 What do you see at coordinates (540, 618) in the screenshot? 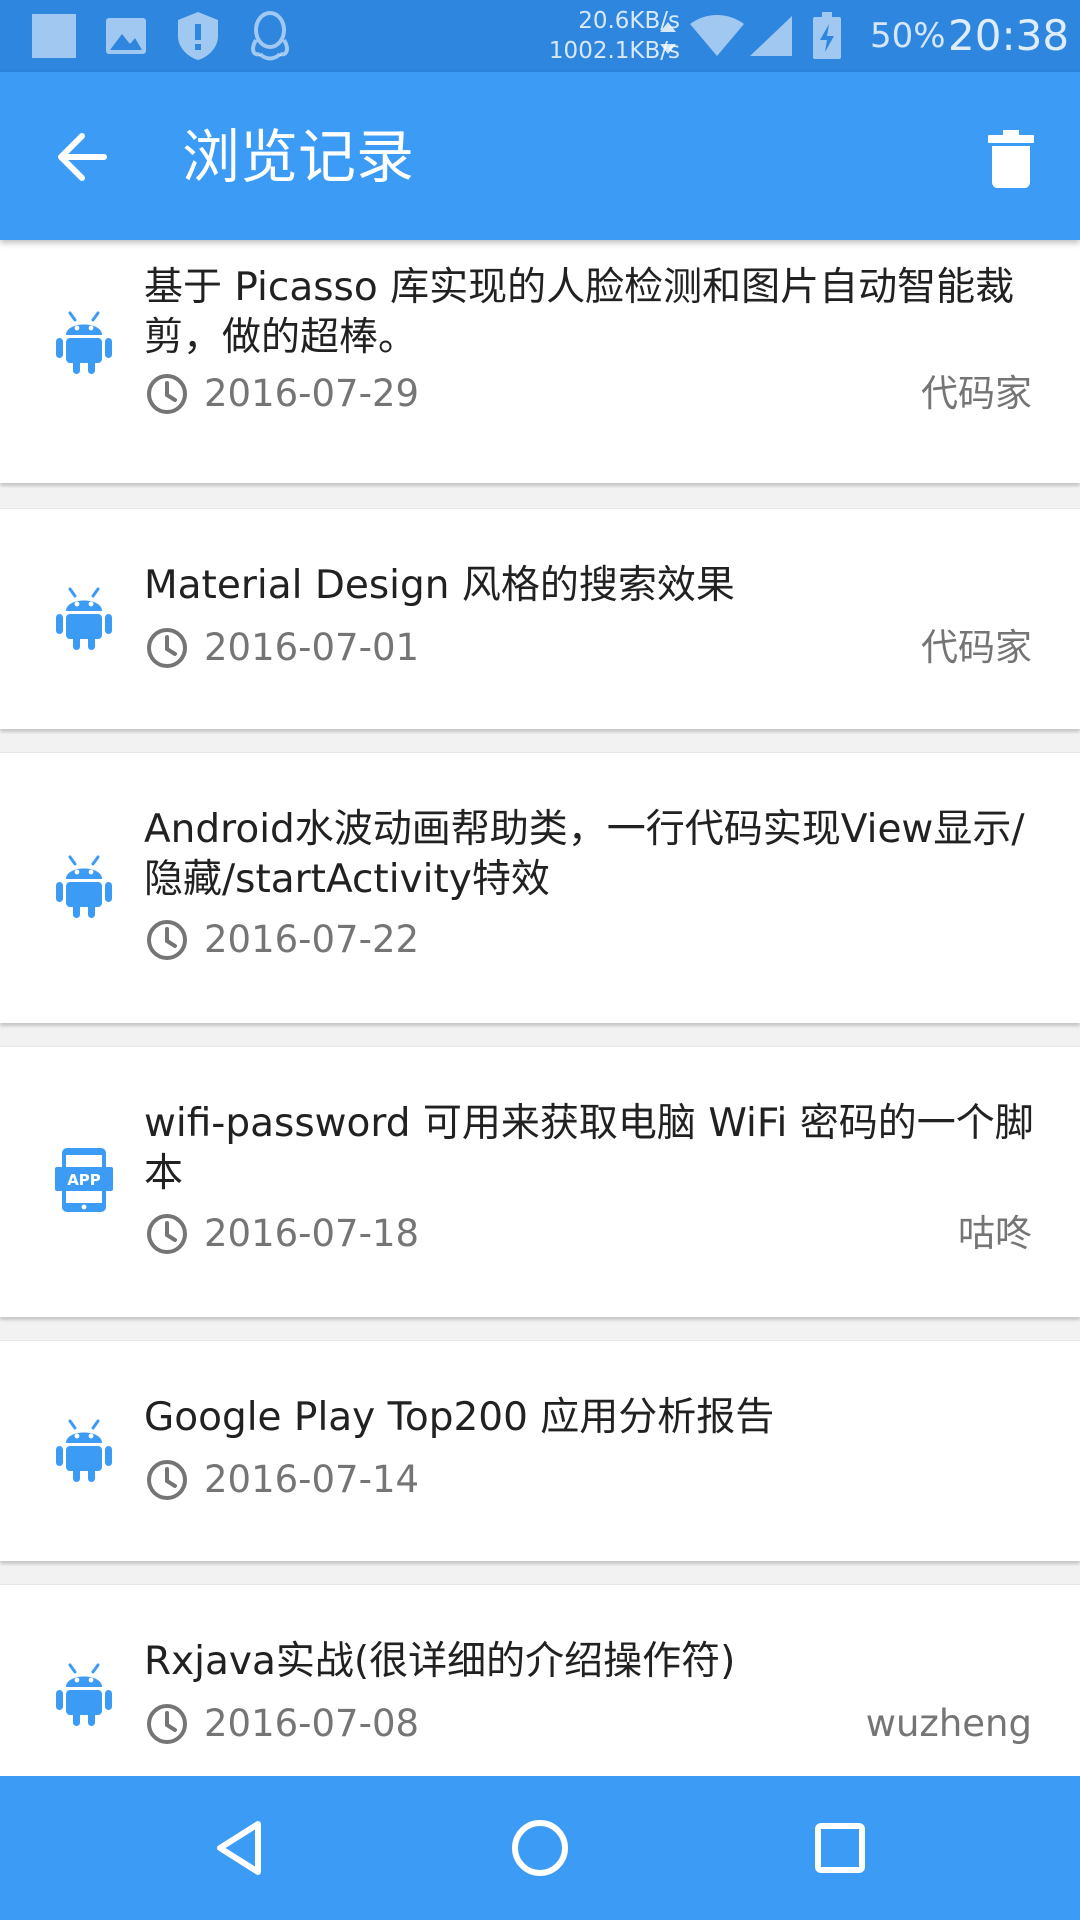
I see `list-item: Material Design 风格的搜索效果 2016-07-01 代码家` at bounding box center [540, 618].